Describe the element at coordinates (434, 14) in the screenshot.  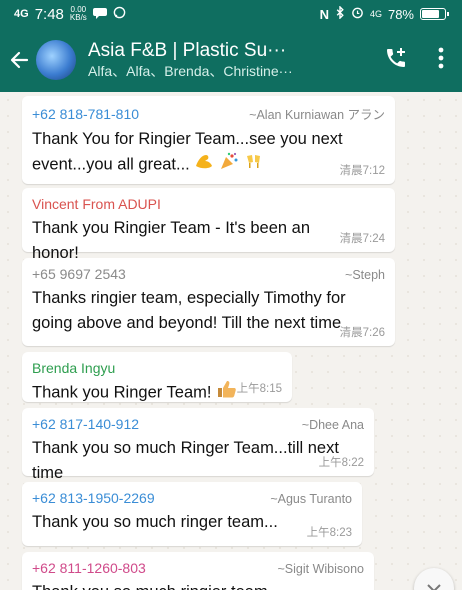
I see `battery-icon` at that location.